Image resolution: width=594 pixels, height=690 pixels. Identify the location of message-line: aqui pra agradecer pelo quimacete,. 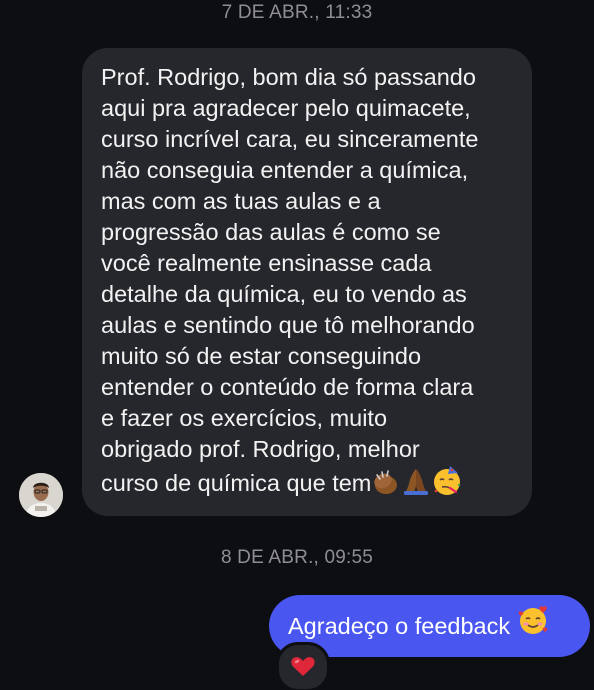
(286, 108).